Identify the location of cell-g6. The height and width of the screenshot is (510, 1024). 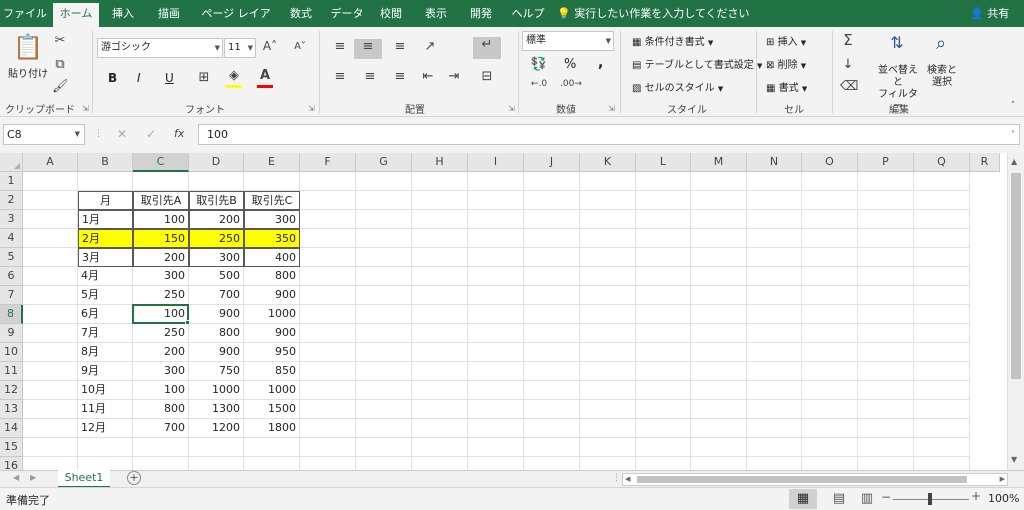
(384, 276).